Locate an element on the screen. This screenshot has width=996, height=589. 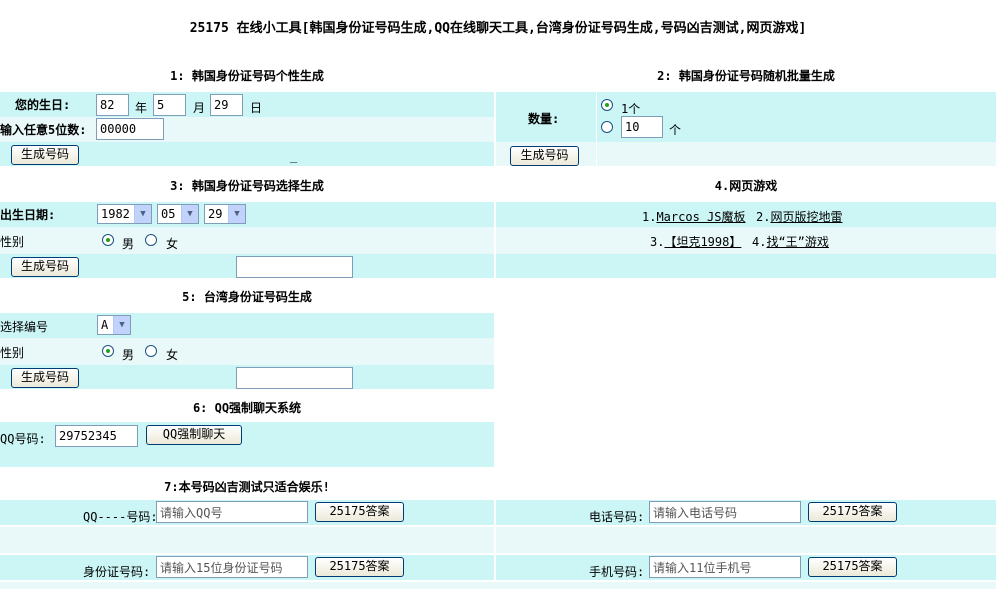
s5-gender-label: 性别 is located at coordinates (12, 353).